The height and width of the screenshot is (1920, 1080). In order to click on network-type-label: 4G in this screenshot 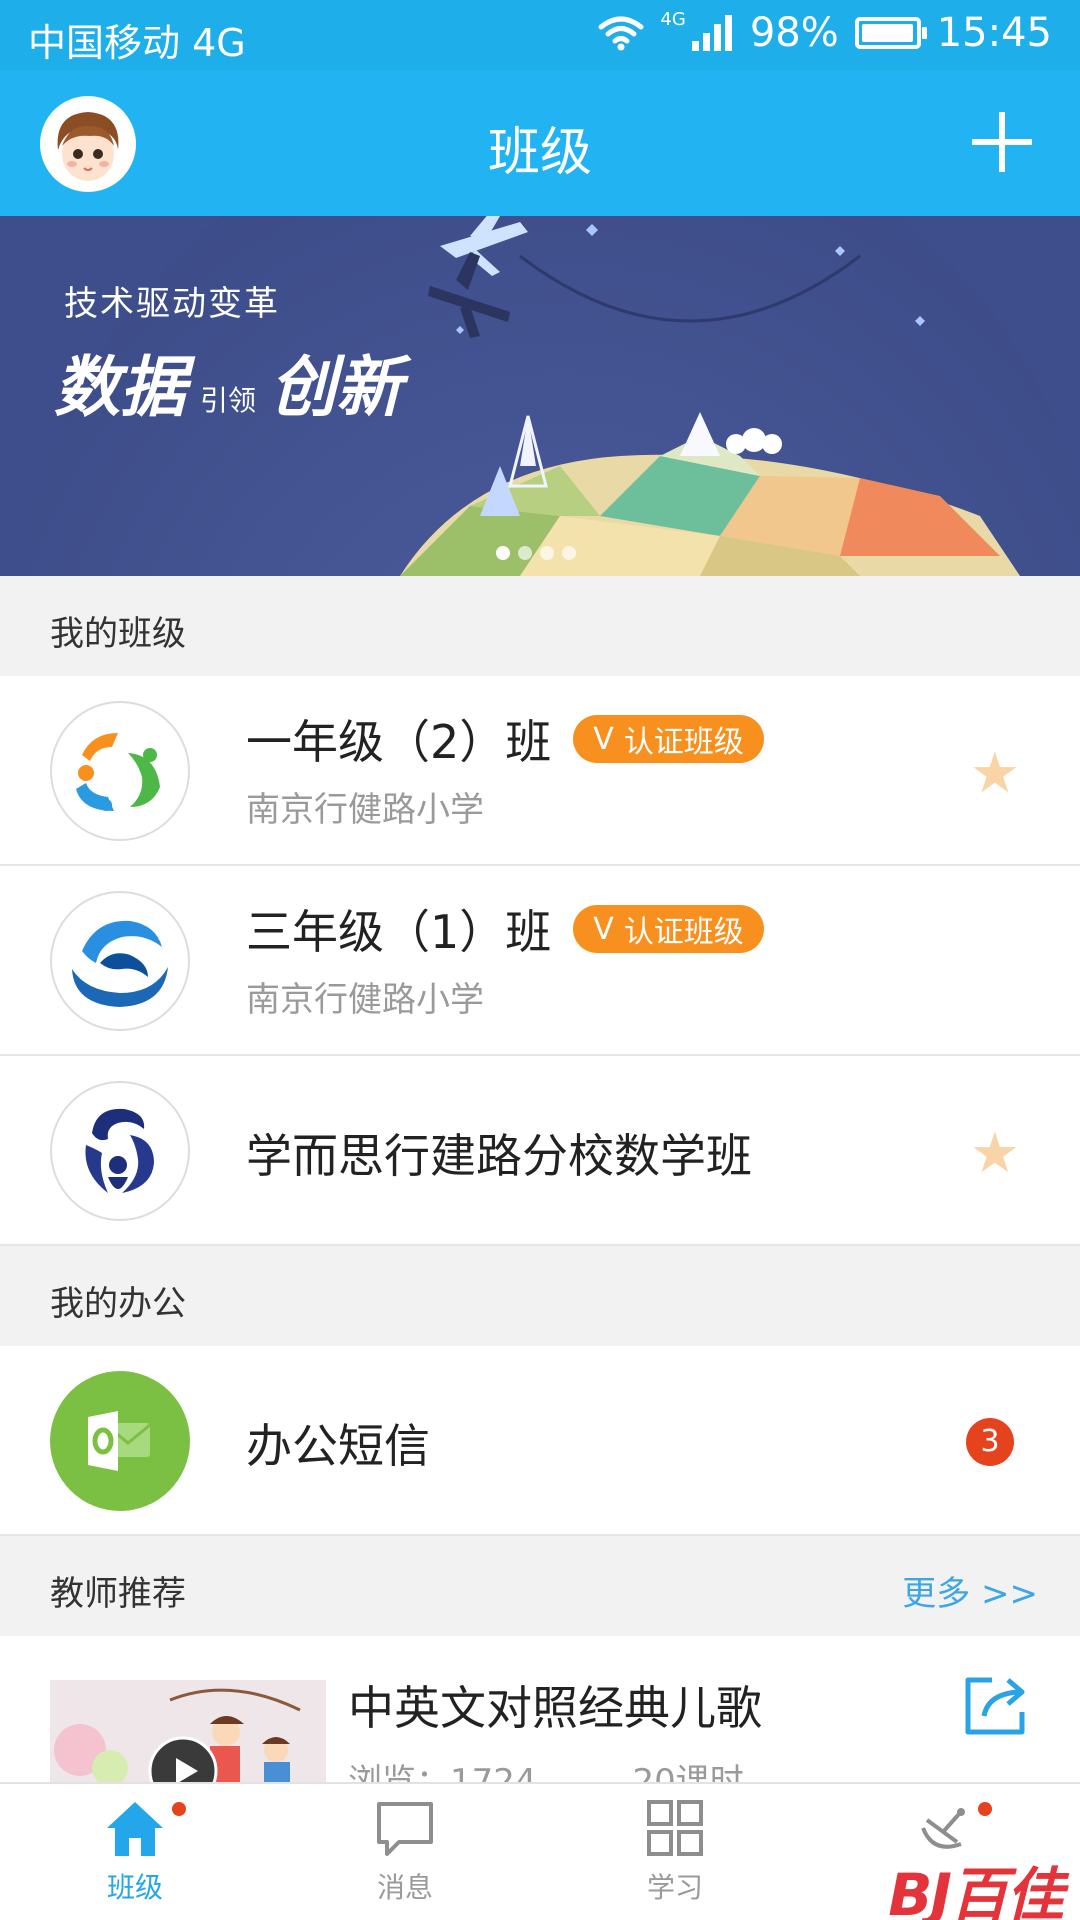, I will do `click(673, 19)`.